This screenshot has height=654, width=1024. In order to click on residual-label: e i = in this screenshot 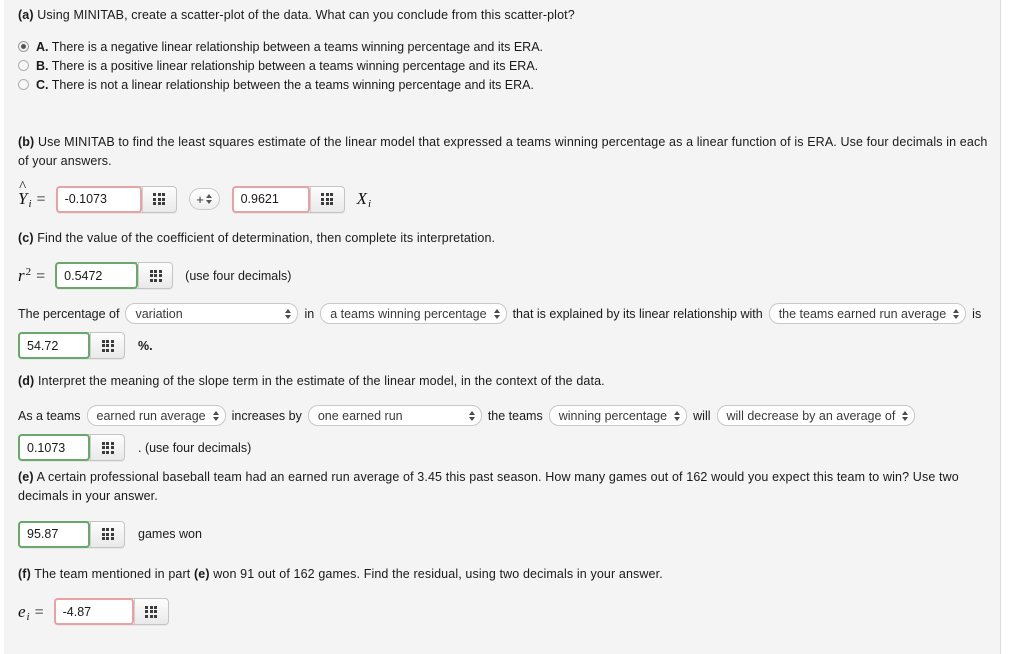, I will do `click(31, 612)`.